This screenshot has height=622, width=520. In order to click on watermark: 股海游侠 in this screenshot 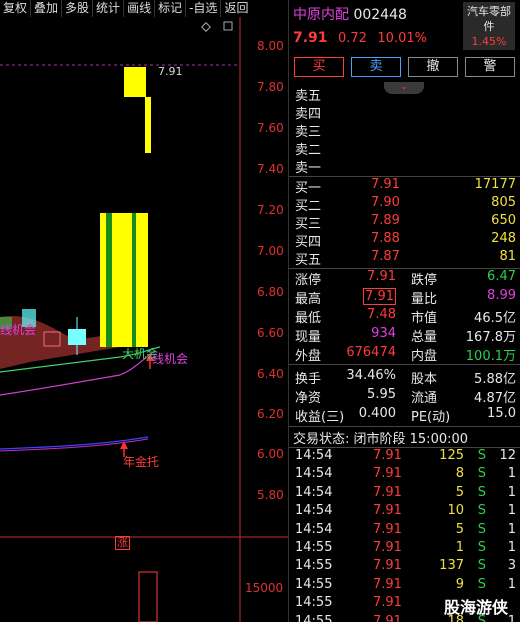, I will do `click(476, 607)`.